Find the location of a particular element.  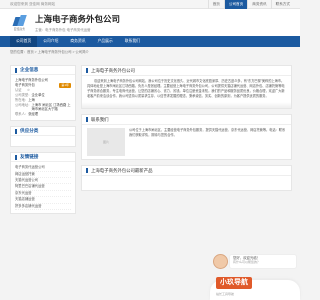

products-title: 上海电子商务外包公司最新产品 is located at coordinates (122, 170).